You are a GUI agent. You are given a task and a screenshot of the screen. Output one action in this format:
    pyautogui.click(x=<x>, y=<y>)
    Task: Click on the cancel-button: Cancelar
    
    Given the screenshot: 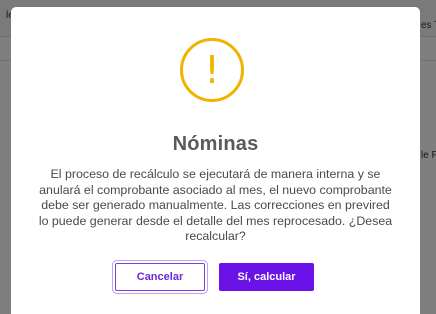 What is the action you would take?
    pyautogui.click(x=160, y=277)
    